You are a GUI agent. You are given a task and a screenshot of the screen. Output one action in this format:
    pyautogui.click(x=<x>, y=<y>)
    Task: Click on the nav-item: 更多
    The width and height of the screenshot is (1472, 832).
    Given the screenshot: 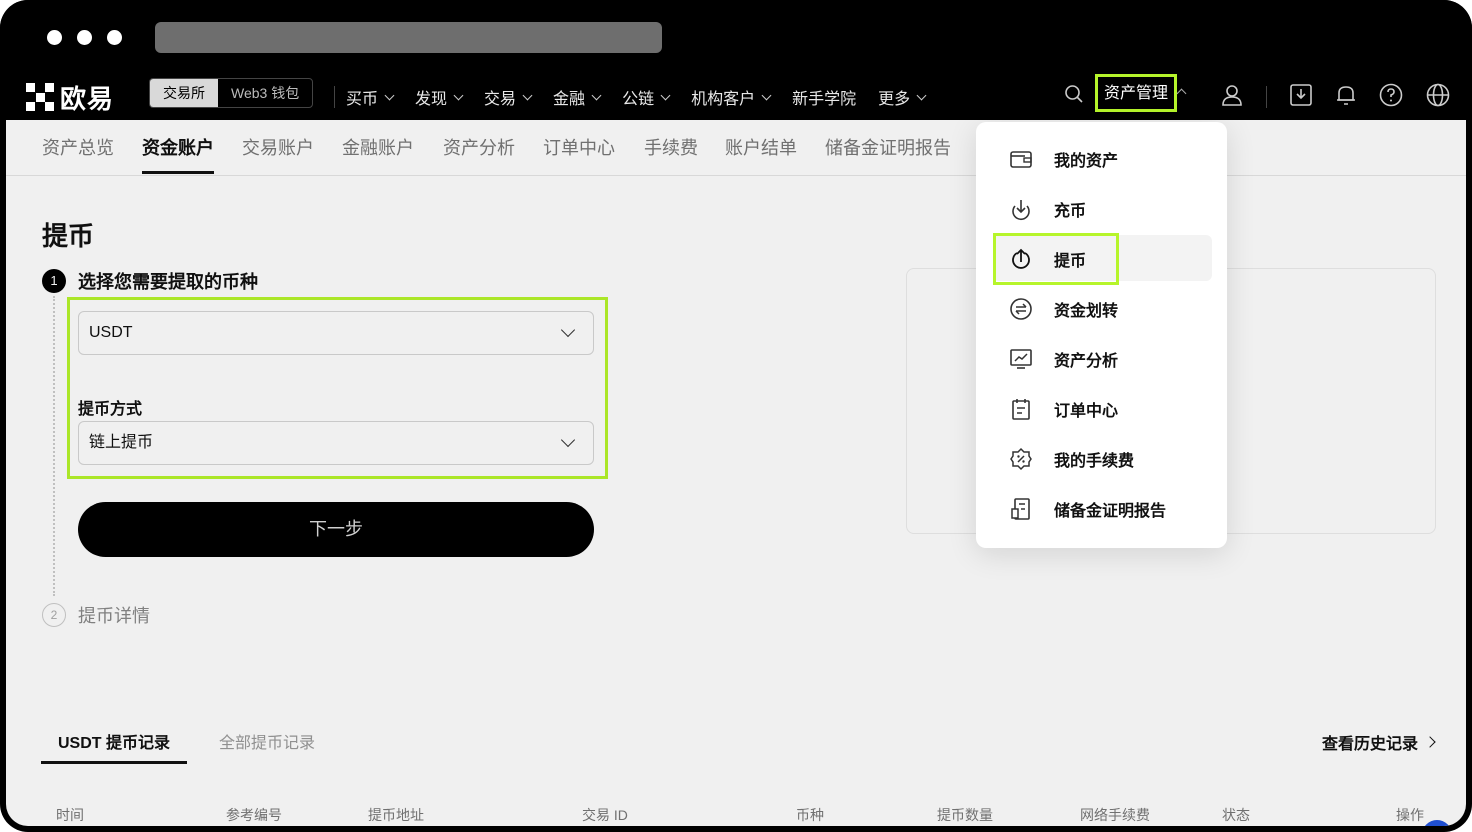 What is the action you would take?
    pyautogui.click(x=902, y=97)
    